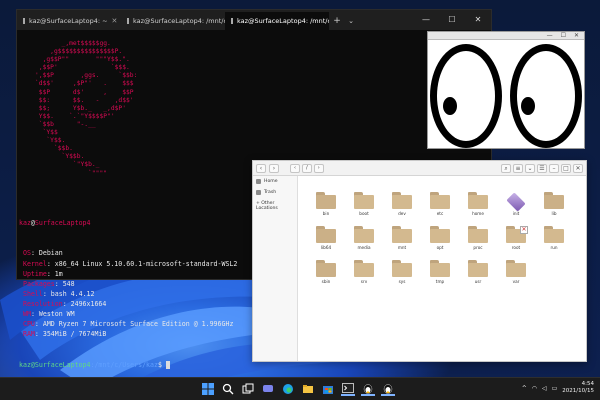  I want to click on tray-overflow-icon: ^, so click(524, 388).